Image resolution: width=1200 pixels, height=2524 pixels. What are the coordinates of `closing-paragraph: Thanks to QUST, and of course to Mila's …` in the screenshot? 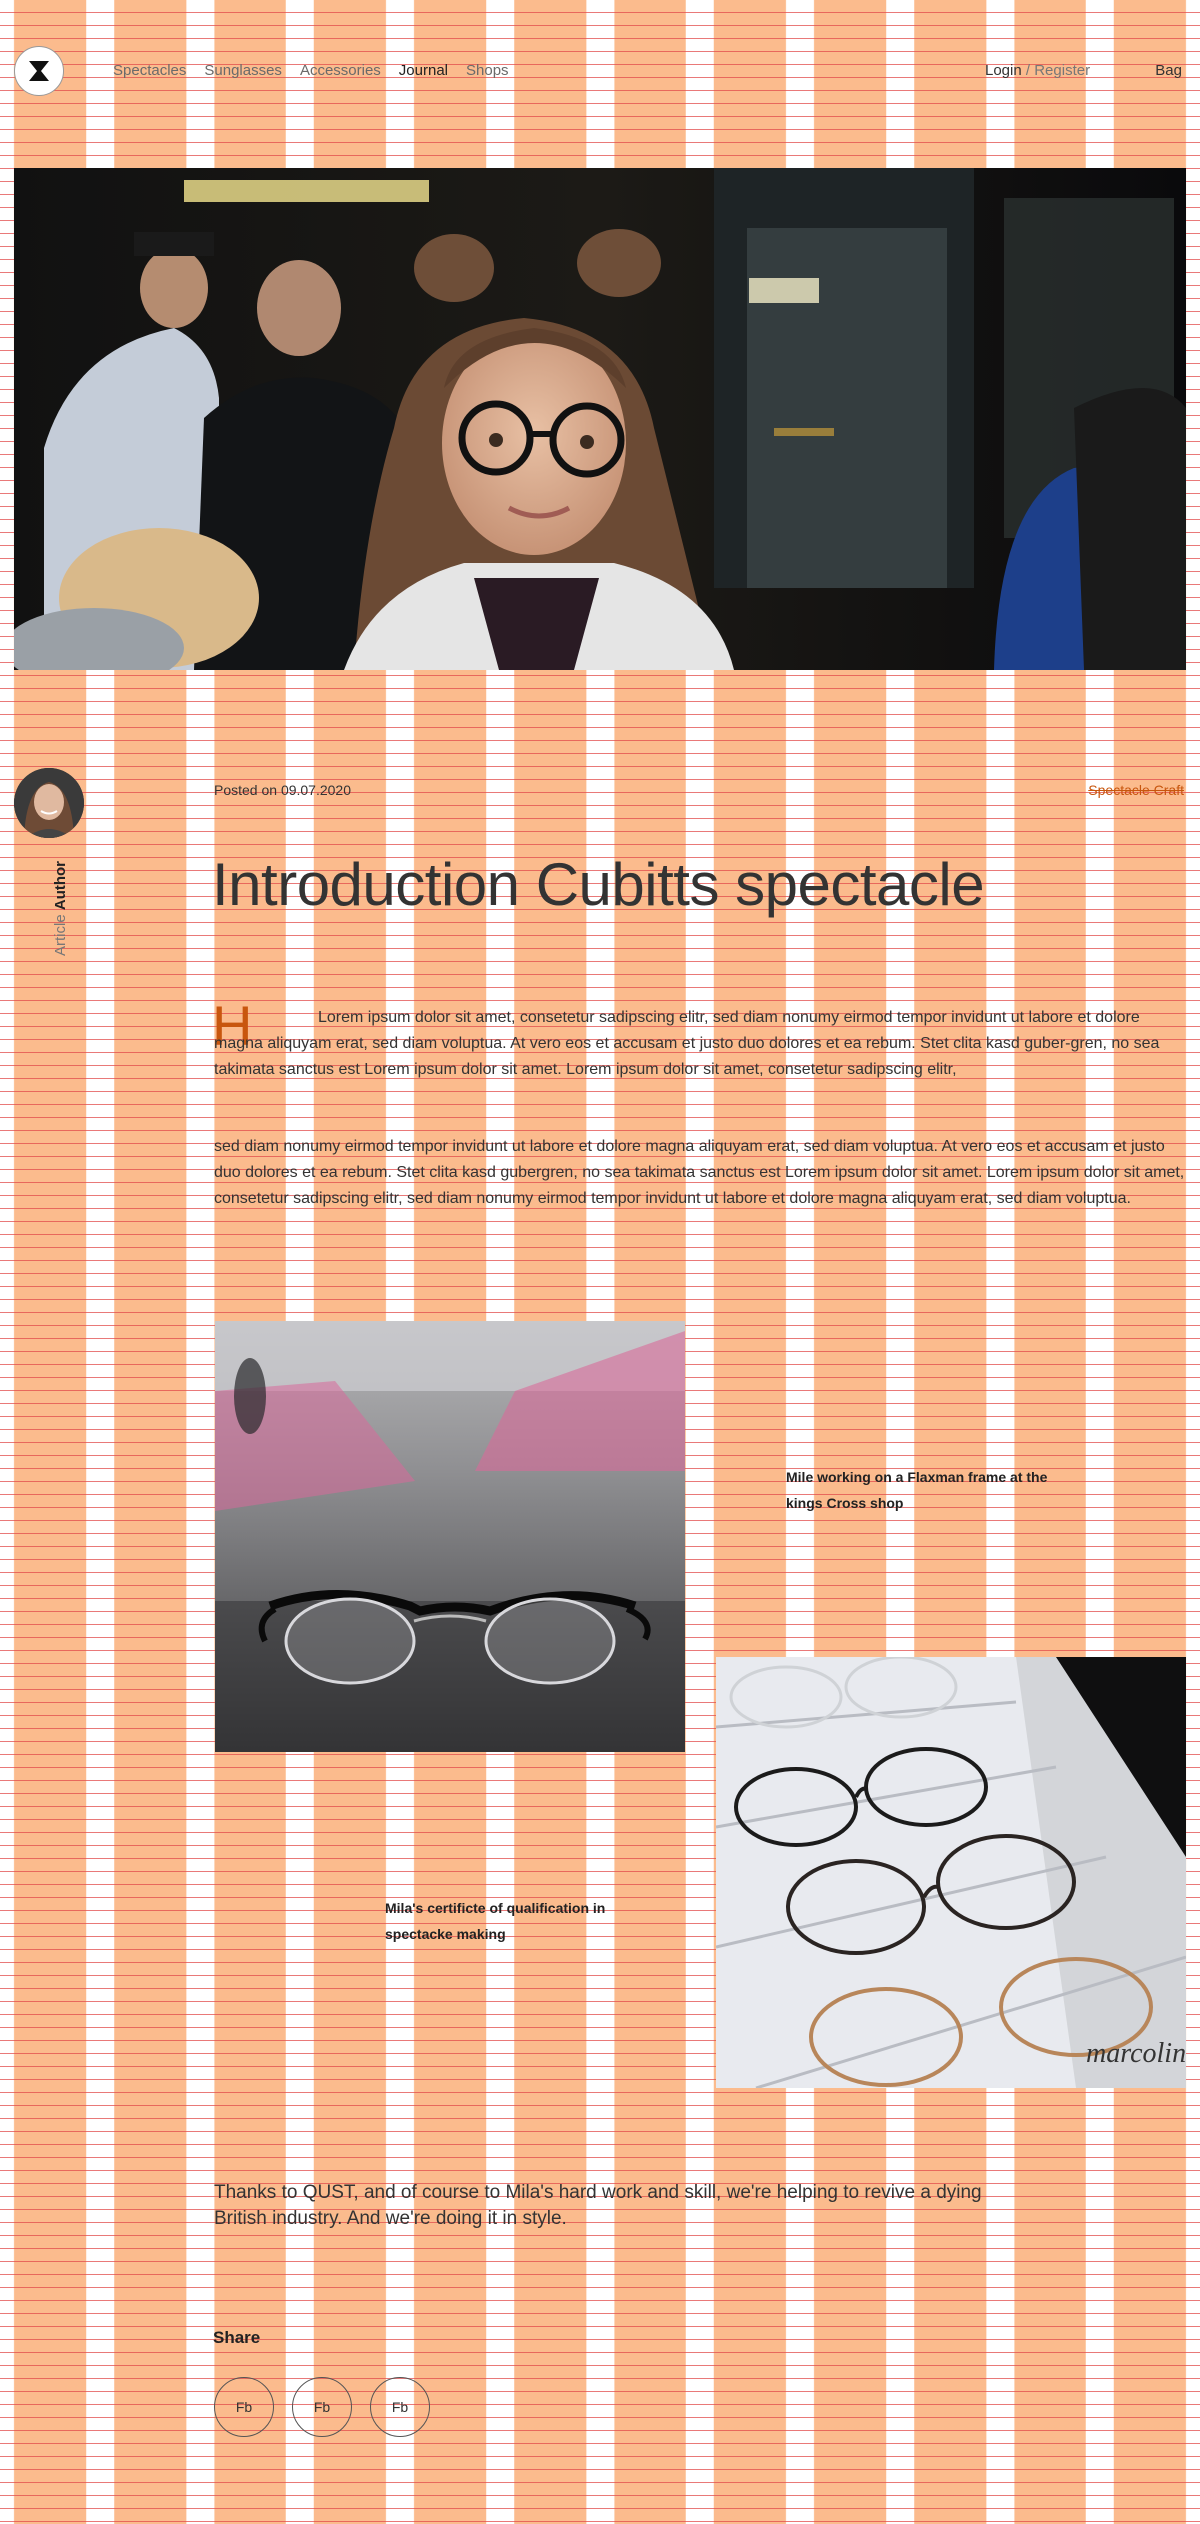 It's located at (598, 2205).